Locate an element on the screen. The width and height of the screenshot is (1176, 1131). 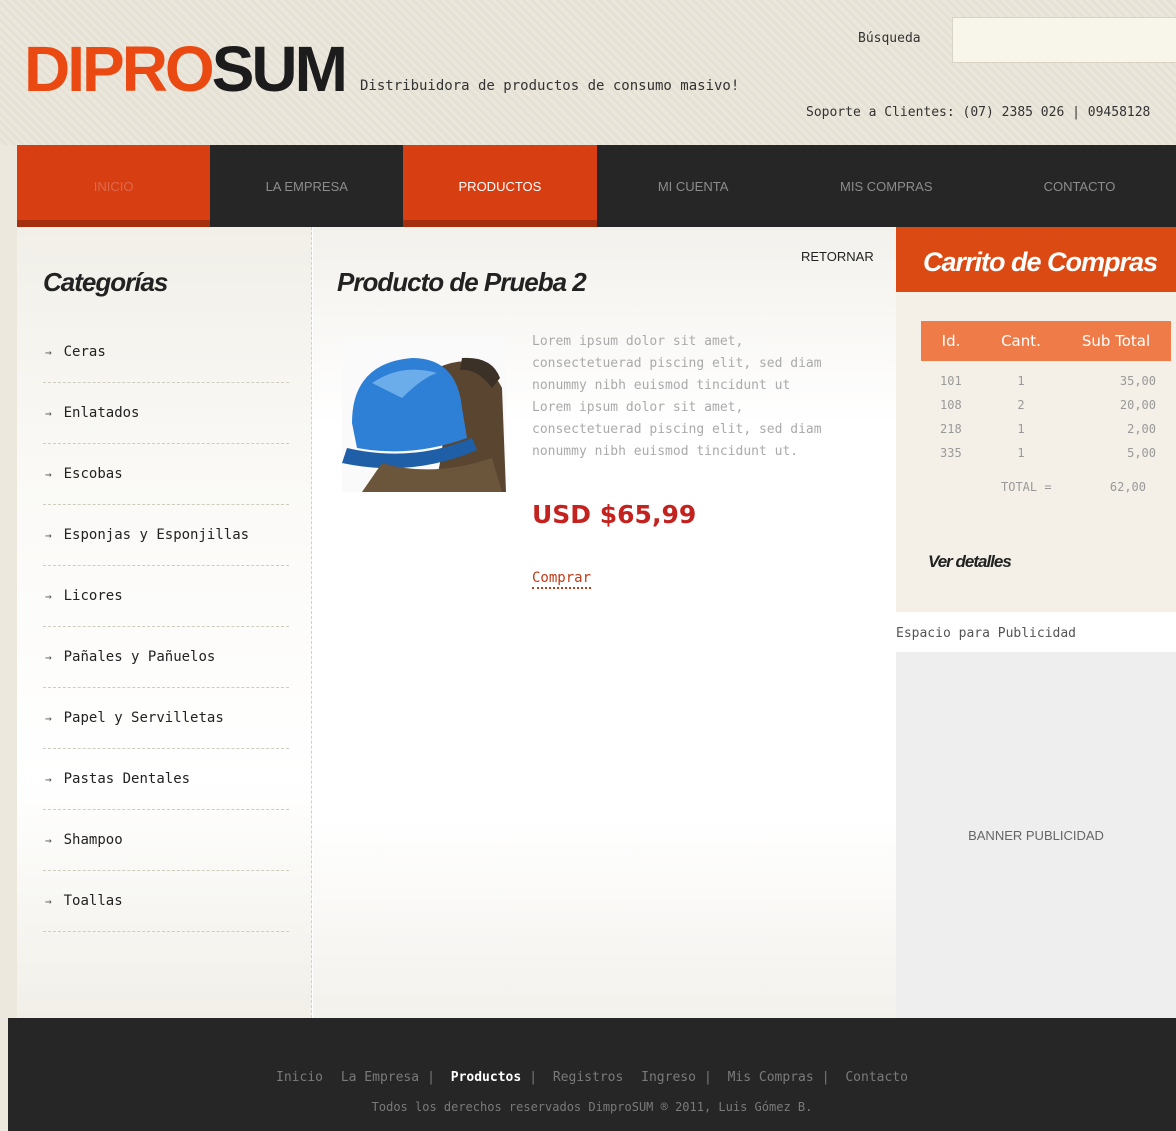
ad-banner-text: BANNER PUBLICIDAD is located at coordinates (1036, 835).